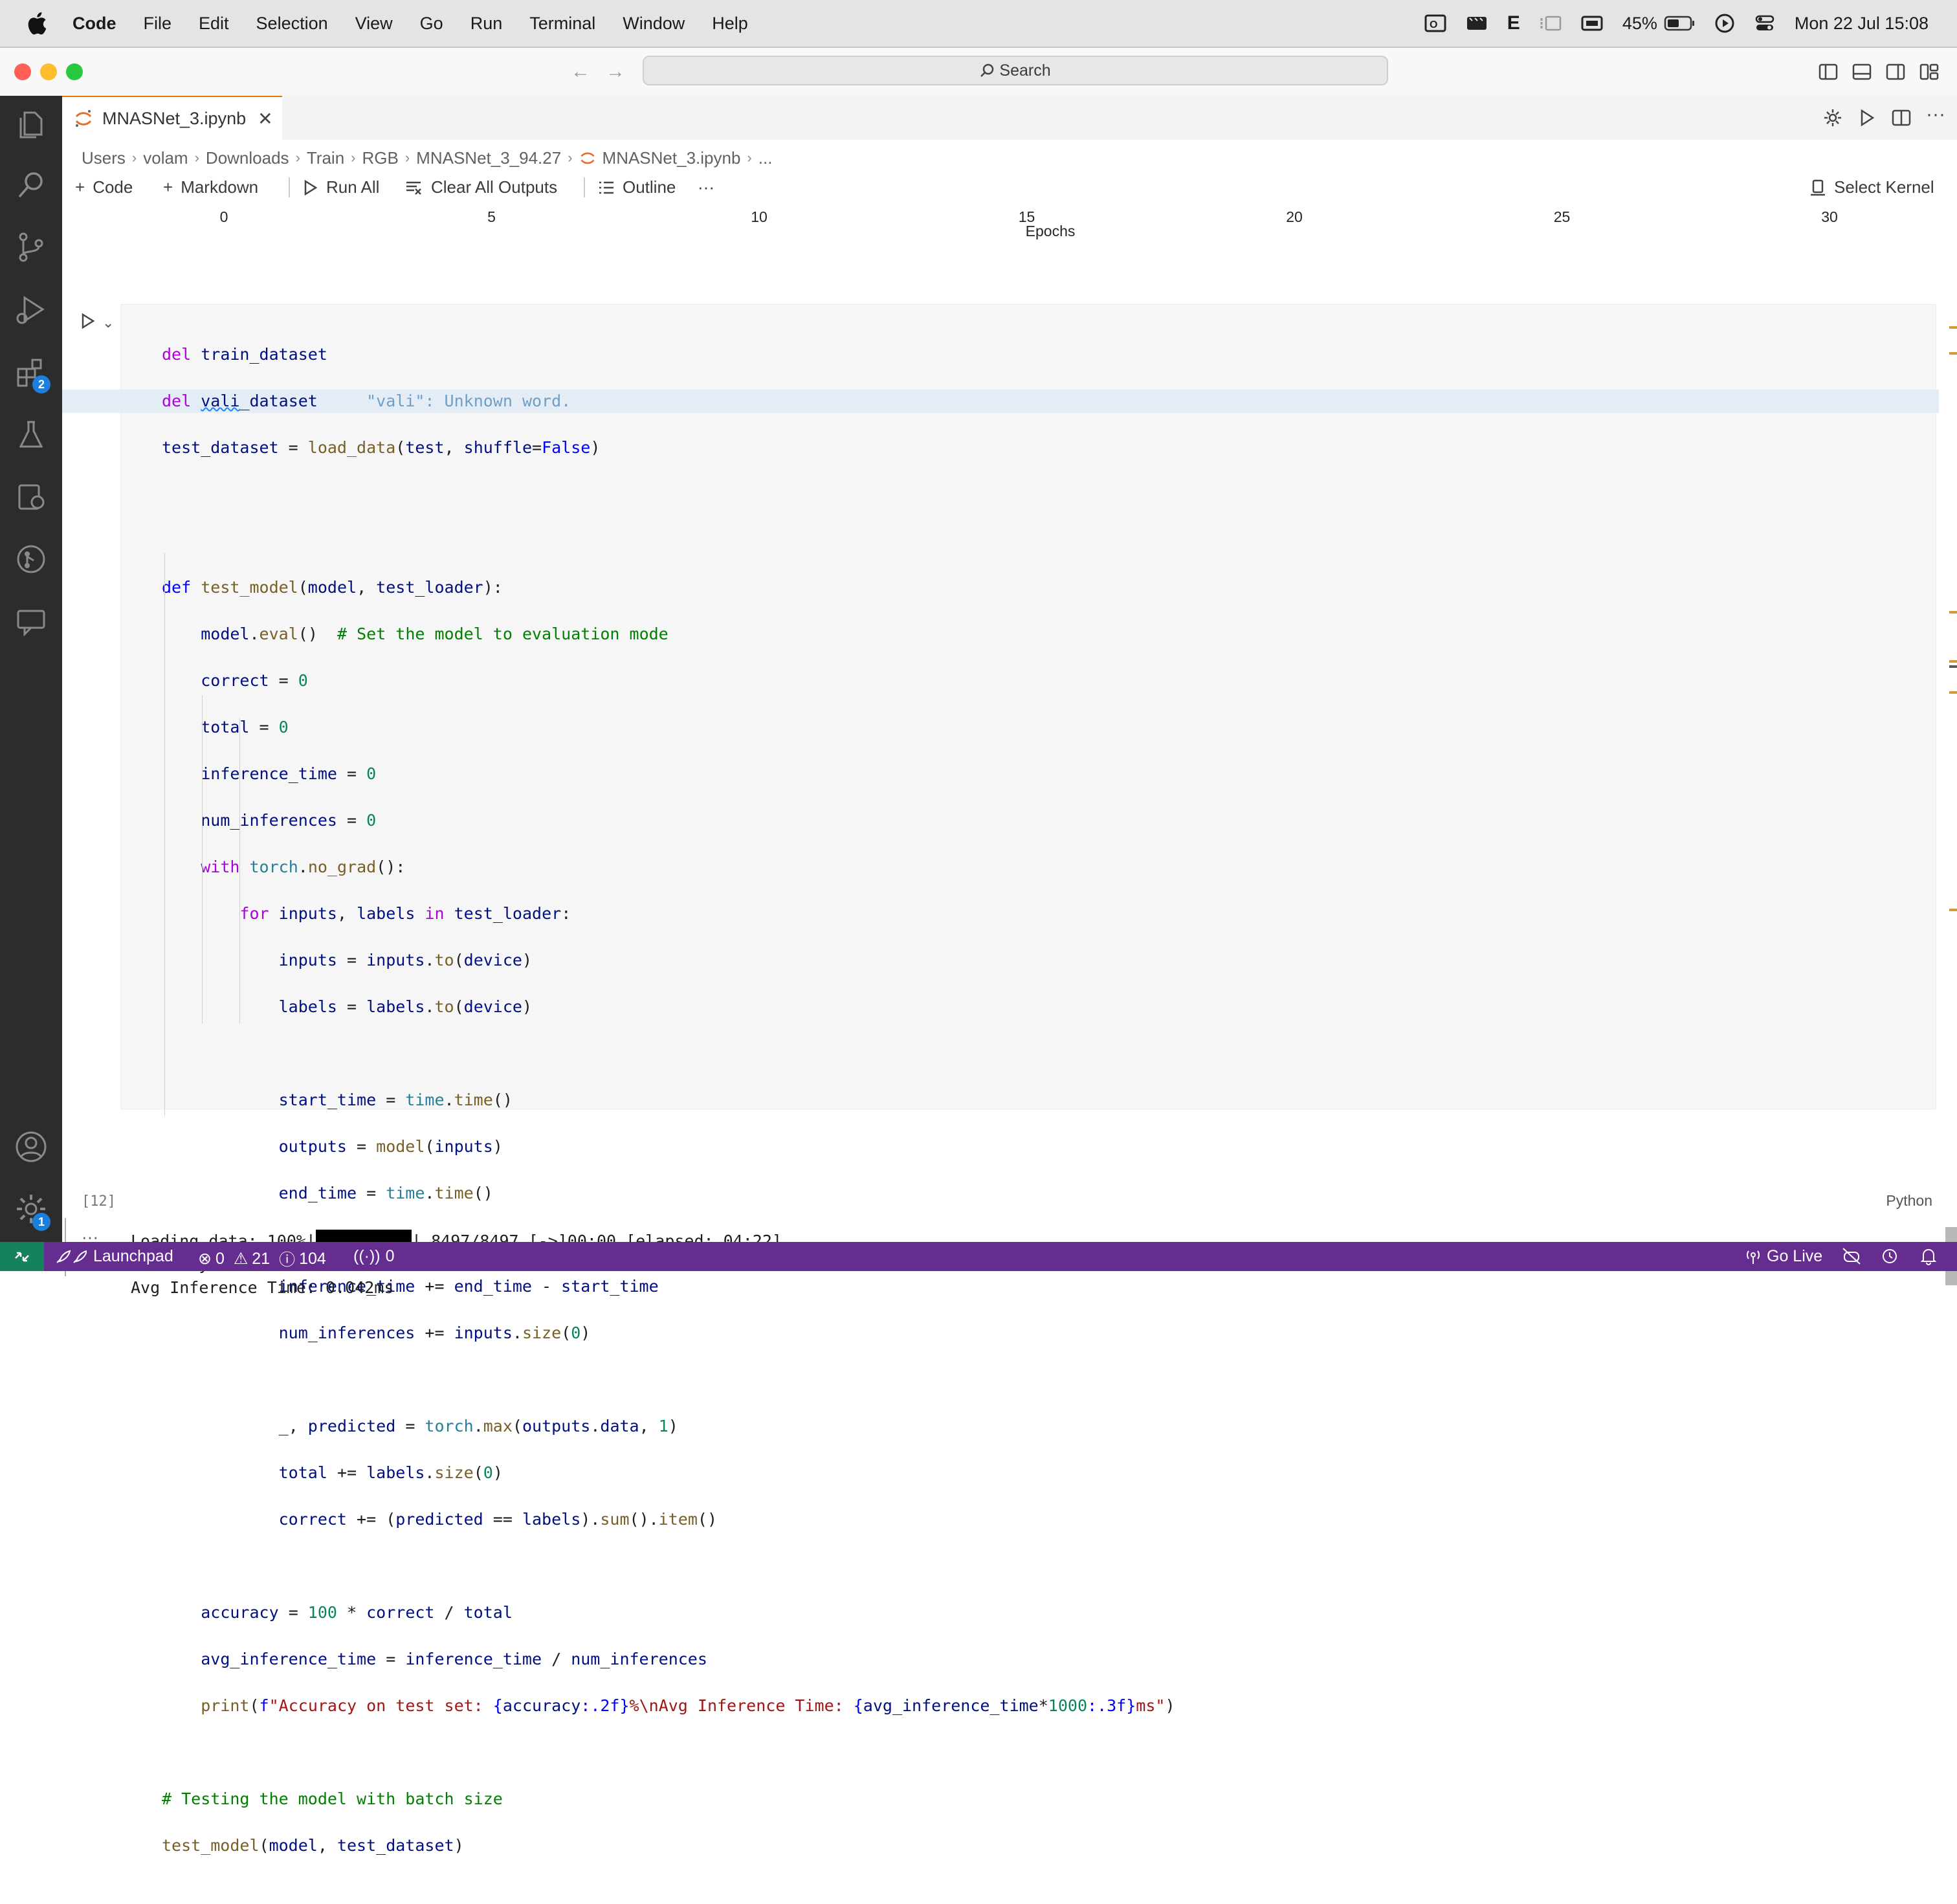  I want to click on split-editor-icon, so click(1901, 118).